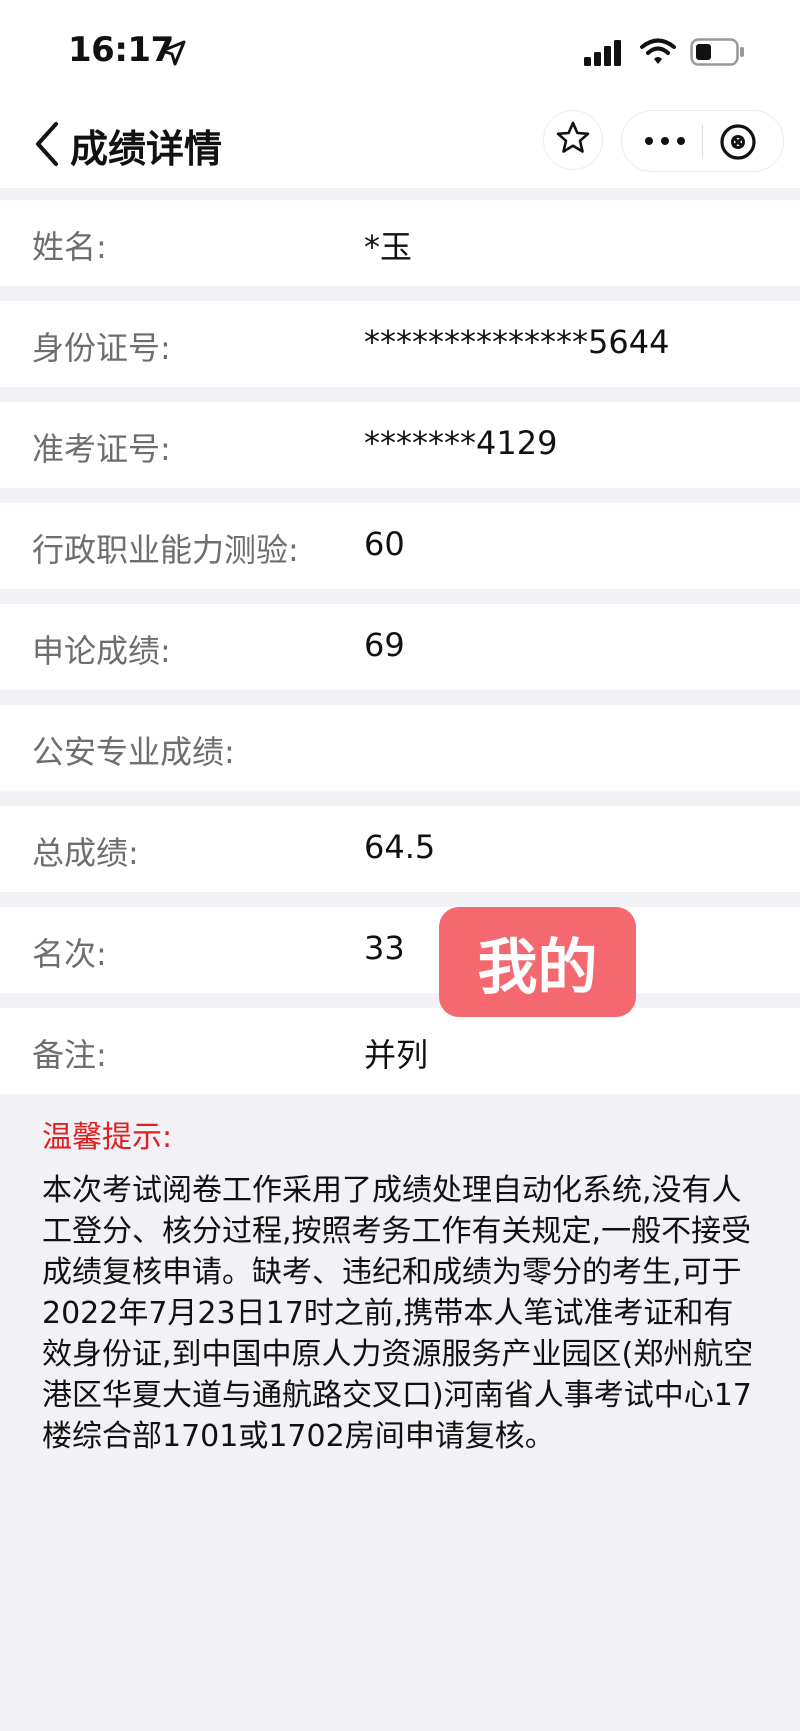 The height and width of the screenshot is (1731, 800). I want to click on row-value: 64.5, so click(400, 847).